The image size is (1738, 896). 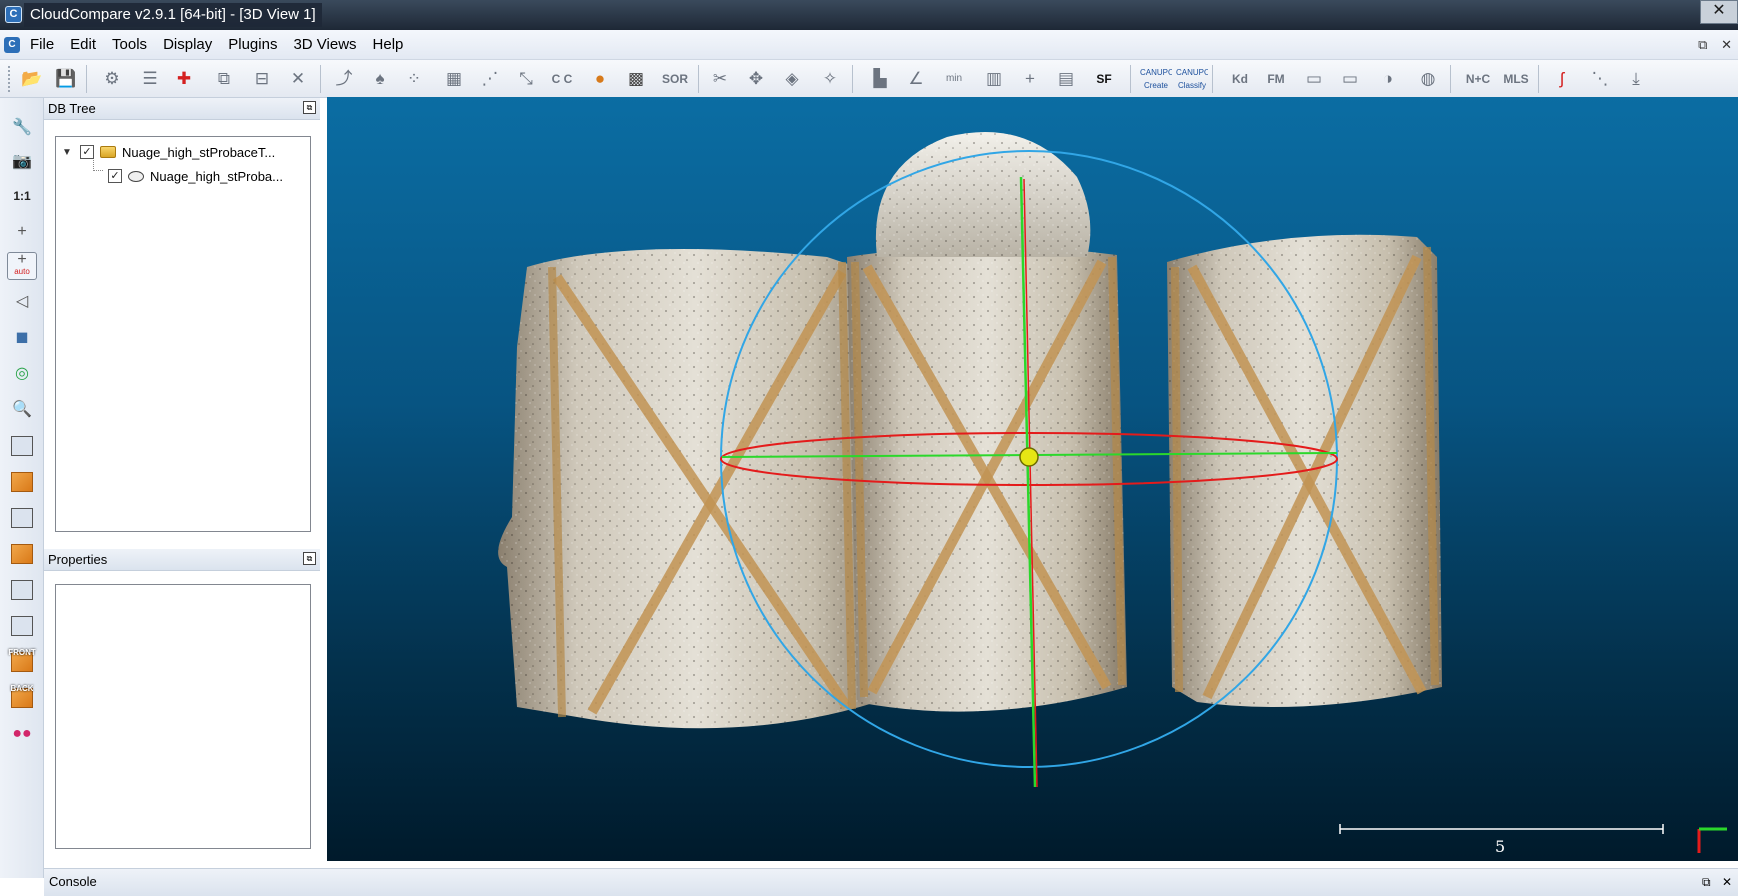 I want to click on window-close-button: ✕, so click(x=1719, y=12).